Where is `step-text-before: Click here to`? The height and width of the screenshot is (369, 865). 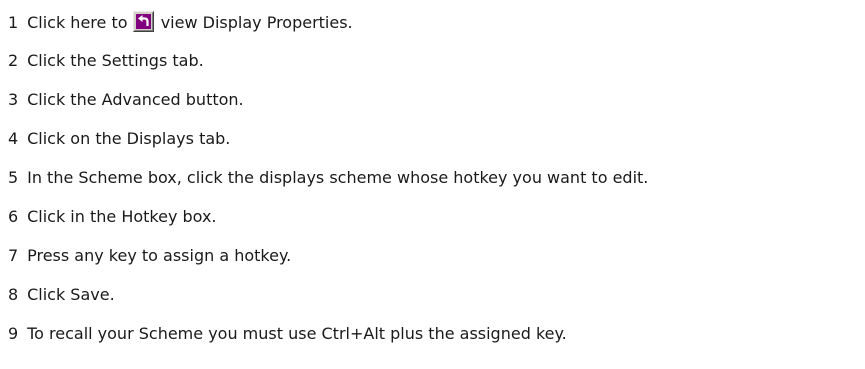
step-text-before: Click here to is located at coordinates (77, 22).